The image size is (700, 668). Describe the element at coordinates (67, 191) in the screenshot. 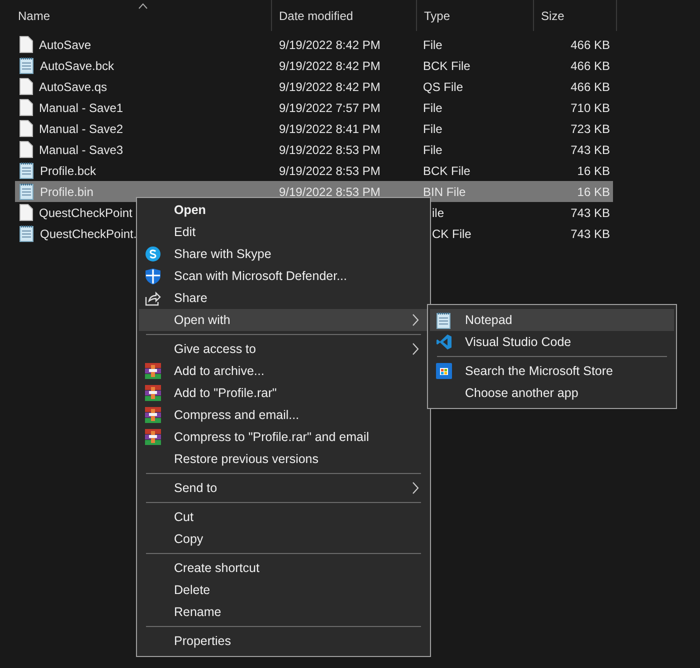

I see `file-name: Profile.bin` at that location.